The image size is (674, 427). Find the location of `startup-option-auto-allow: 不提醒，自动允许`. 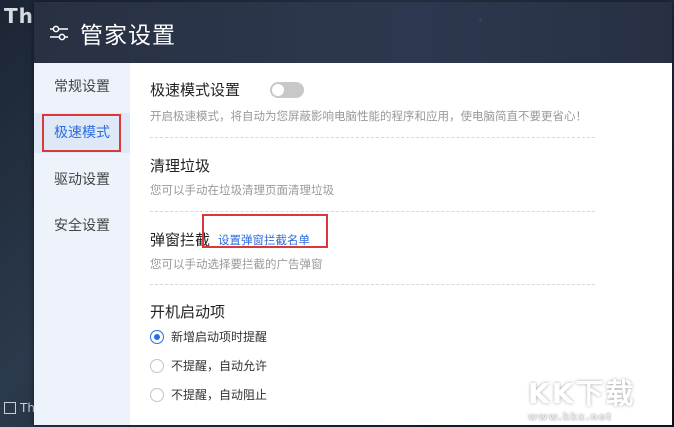

startup-option-auto-allow: 不提醒，自动允许 is located at coordinates (208, 365).